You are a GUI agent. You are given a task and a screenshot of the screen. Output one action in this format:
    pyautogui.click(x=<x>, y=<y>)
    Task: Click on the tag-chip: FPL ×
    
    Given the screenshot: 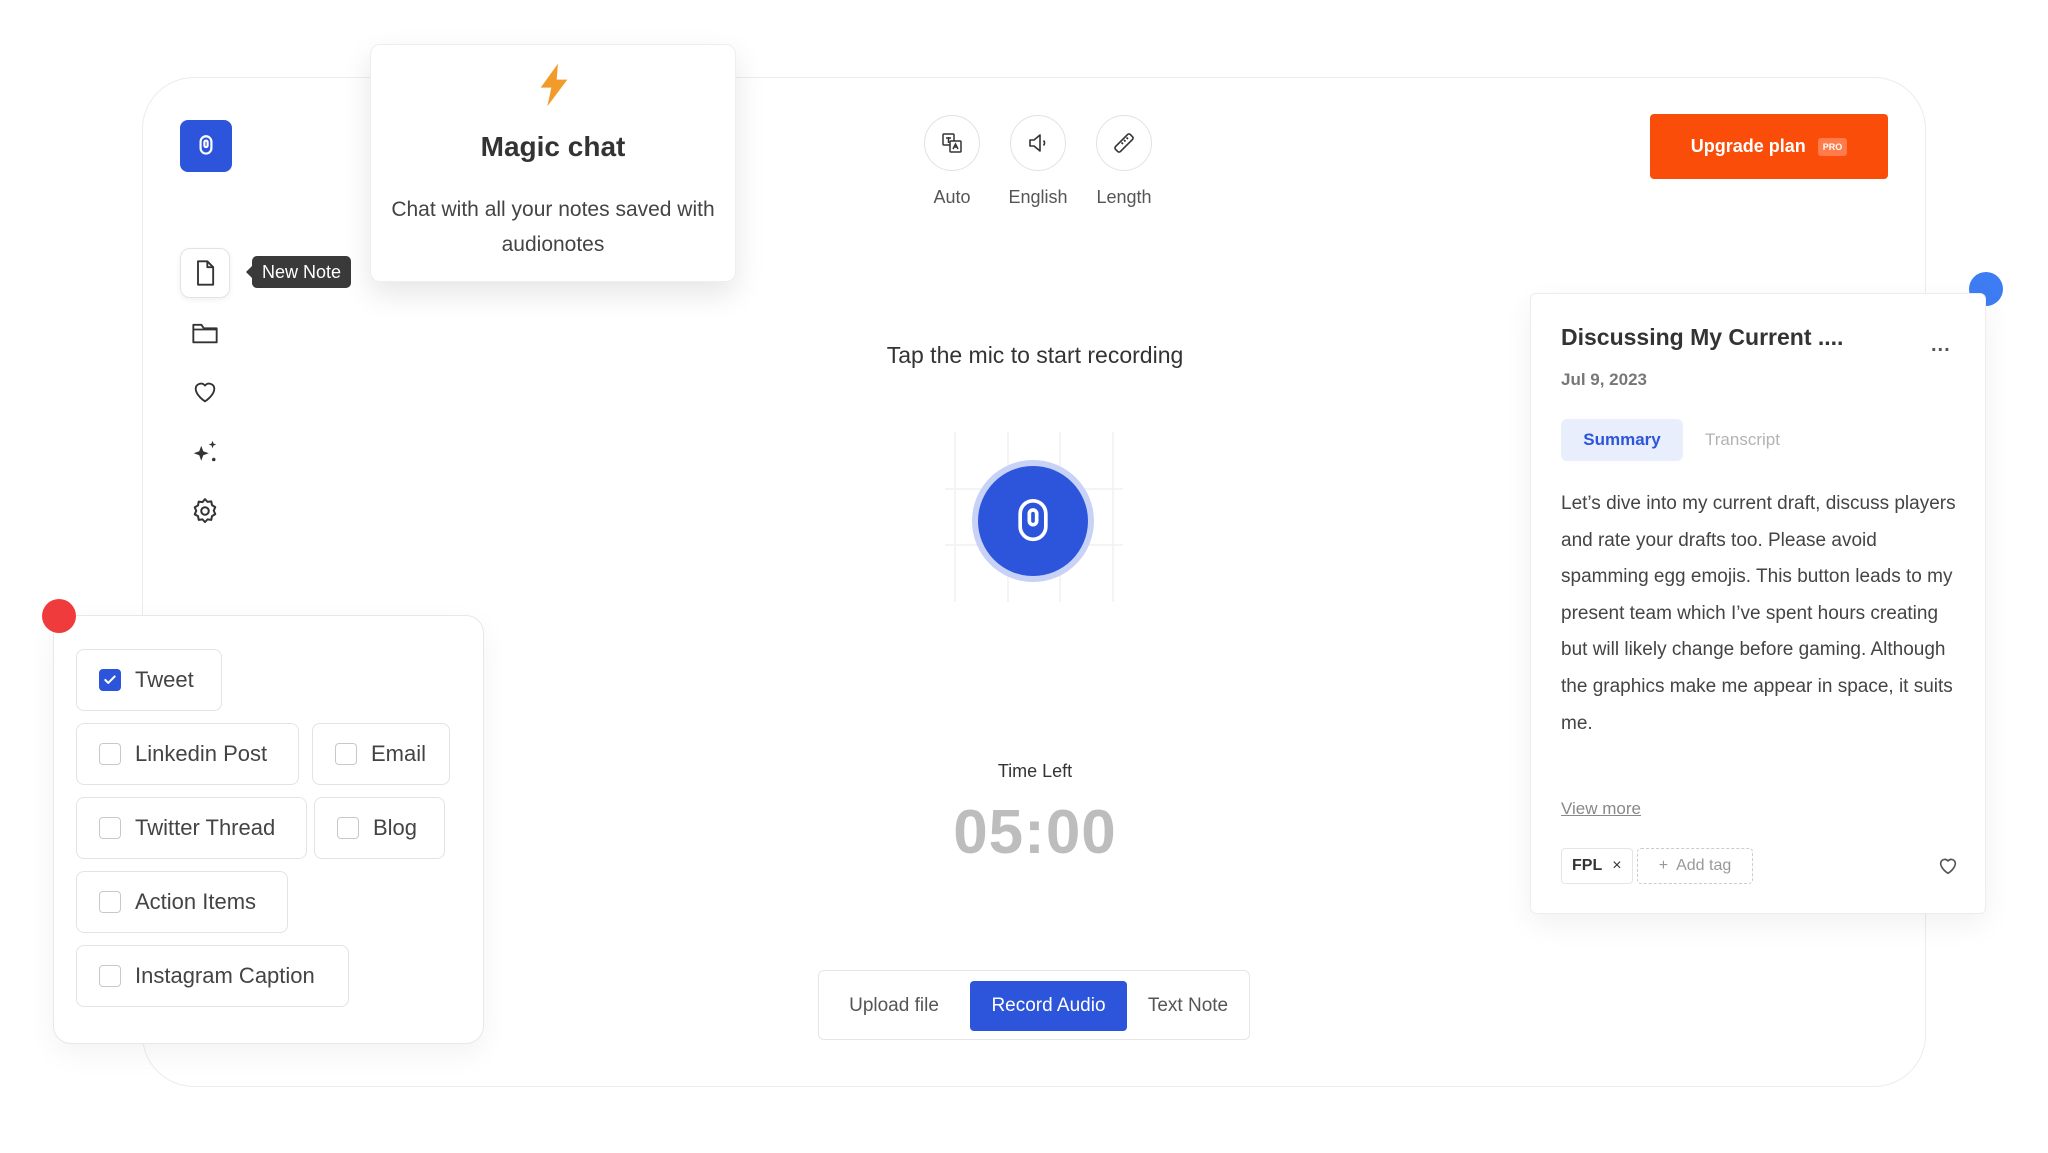 What is the action you would take?
    pyautogui.click(x=1597, y=866)
    